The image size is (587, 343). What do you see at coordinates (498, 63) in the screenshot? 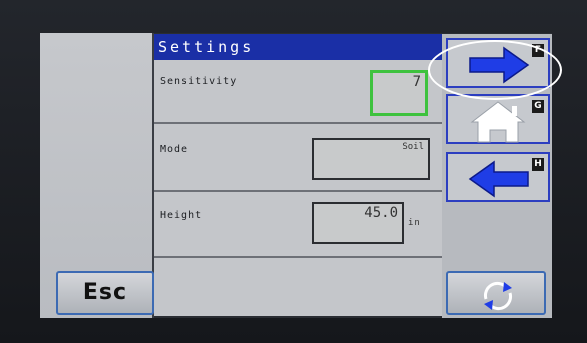
I see `next-button: F` at bounding box center [498, 63].